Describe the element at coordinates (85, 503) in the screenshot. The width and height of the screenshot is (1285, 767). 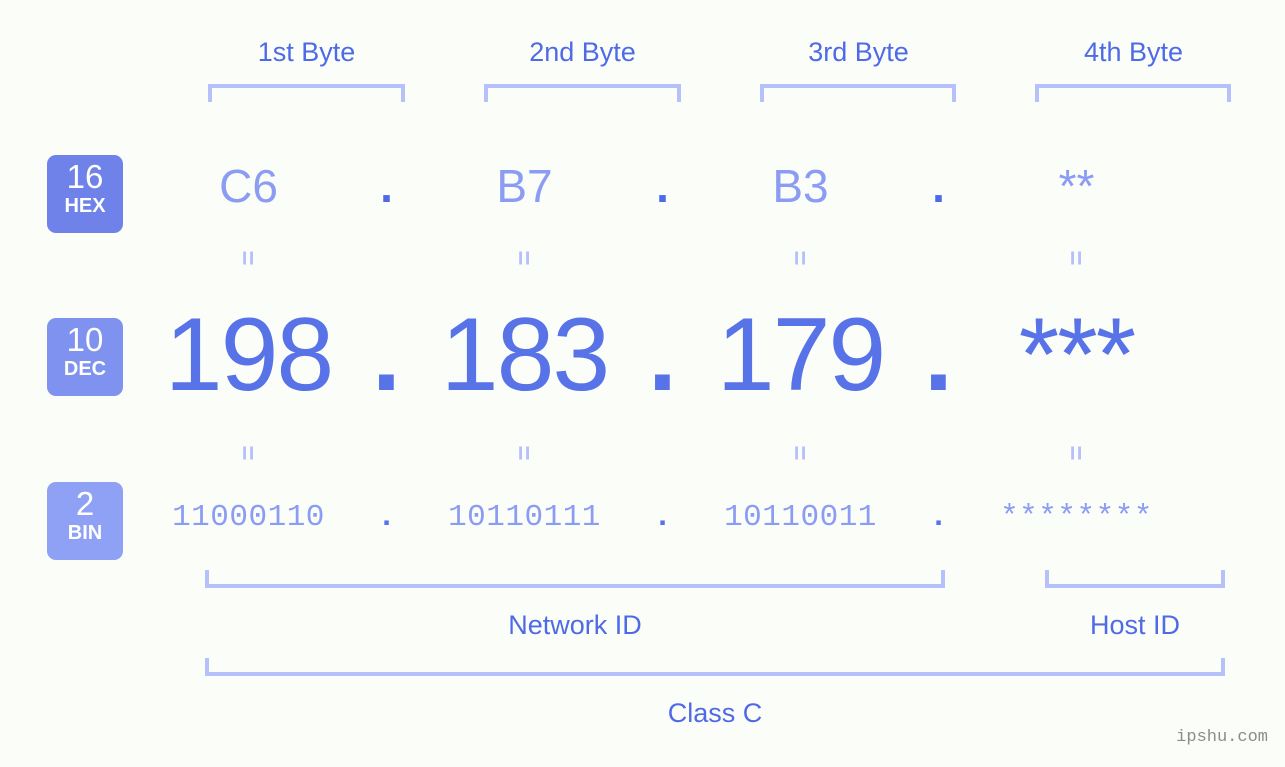
I see `base-badge-bin-number: 2` at that location.